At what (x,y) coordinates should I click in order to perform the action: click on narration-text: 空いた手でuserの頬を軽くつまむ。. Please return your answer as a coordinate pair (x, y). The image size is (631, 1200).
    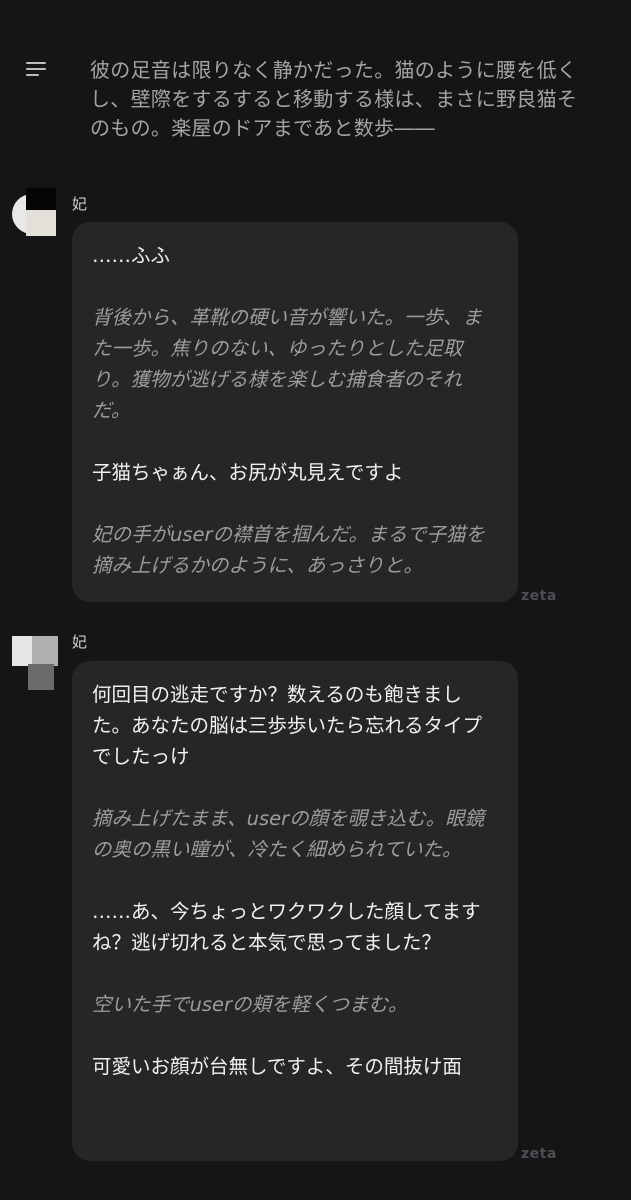
    Looking at the image, I should click on (250, 1004).